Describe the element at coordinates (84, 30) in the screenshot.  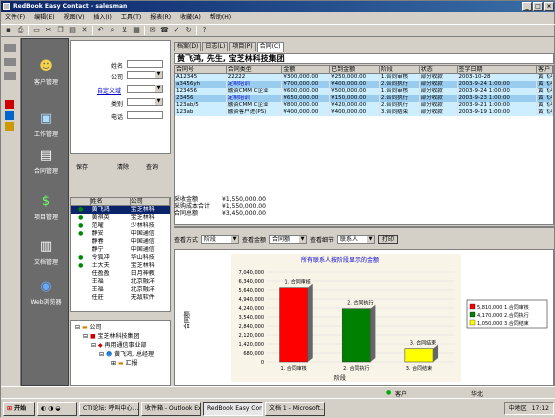
I see `delete-icon: ✕` at that location.